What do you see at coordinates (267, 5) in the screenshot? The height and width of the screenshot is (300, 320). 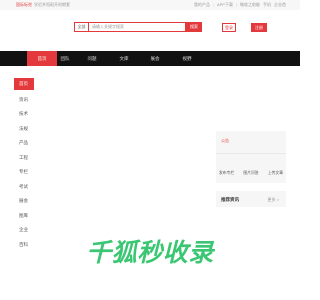 I see `top-link-mobile: 手机` at bounding box center [267, 5].